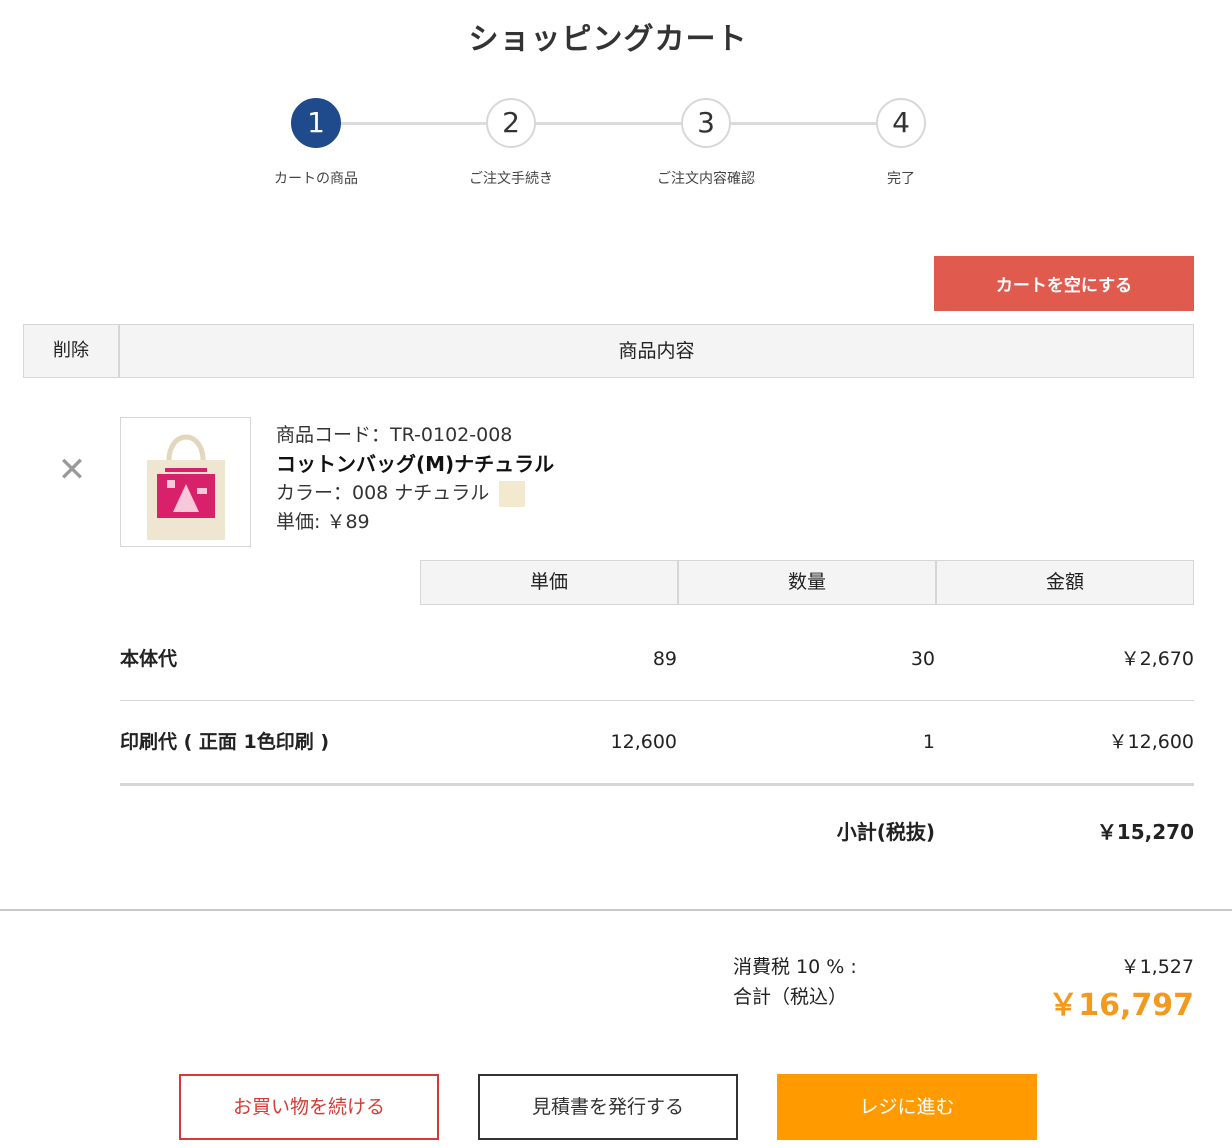 This screenshot has width=1232, height=1148. I want to click on subtotal-label: 小計(税抜), so click(885, 832).